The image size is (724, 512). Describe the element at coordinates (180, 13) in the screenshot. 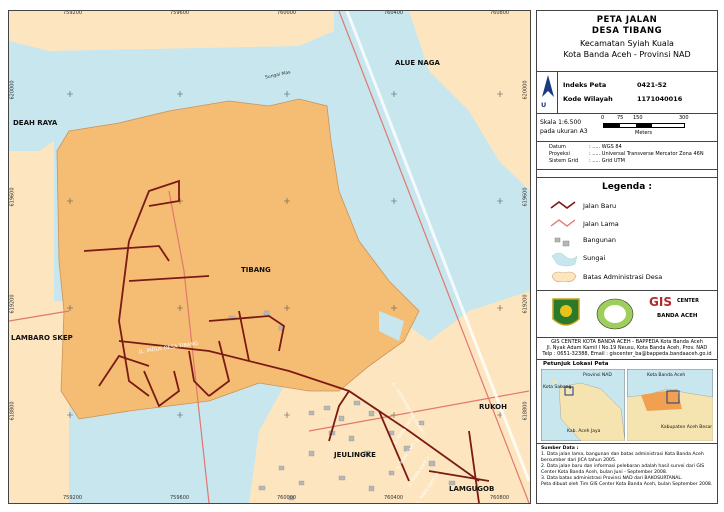

I see `coord-top-2: 759600` at that location.